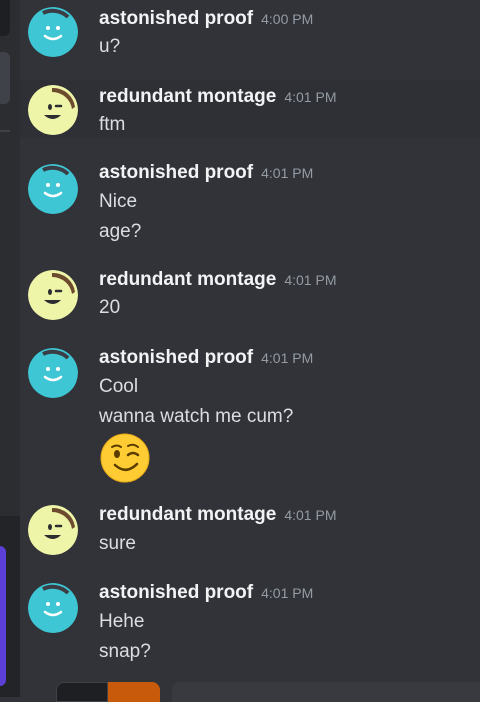  What do you see at coordinates (5, 131) in the screenshot?
I see `sidebar-divider` at bounding box center [5, 131].